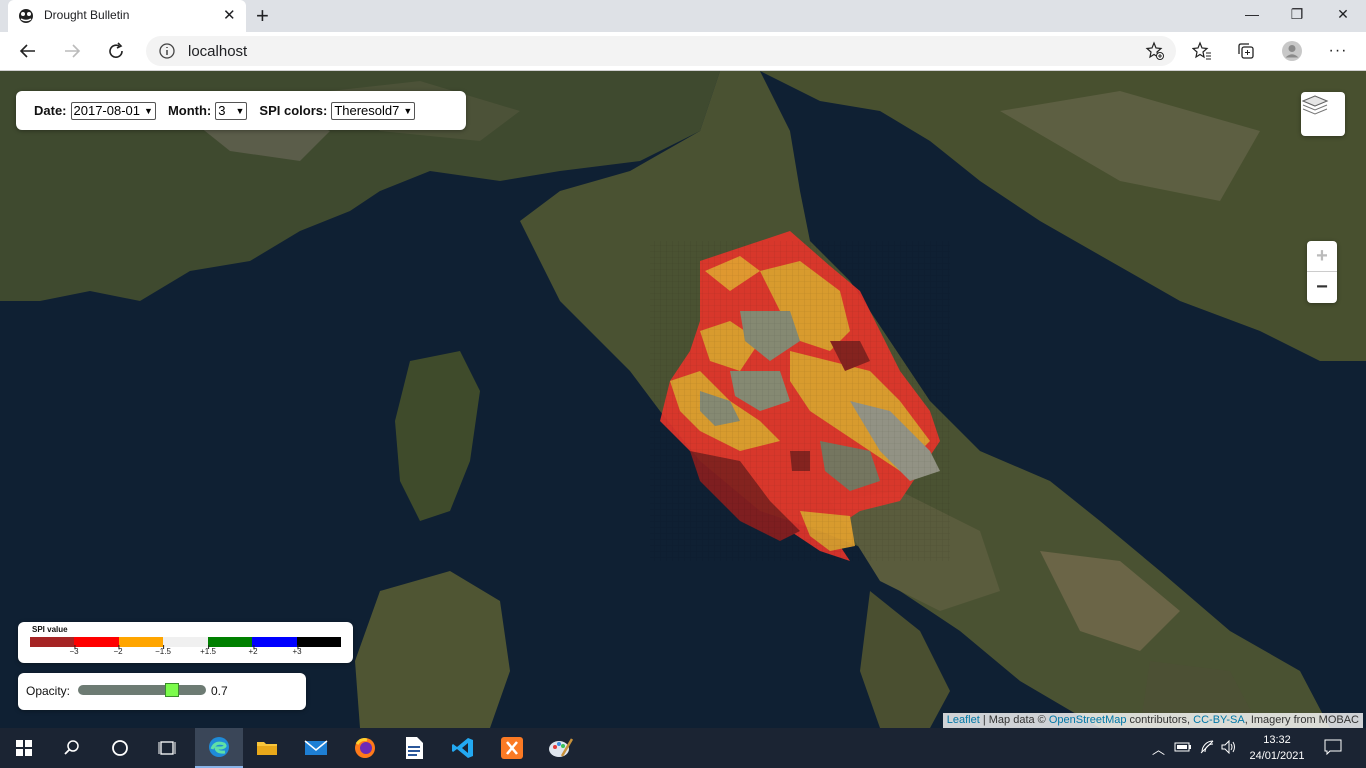 Image resolution: width=1366 pixels, height=768 pixels. Describe the element at coordinates (365, 748) in the screenshot. I see `firefox-icon` at that location.